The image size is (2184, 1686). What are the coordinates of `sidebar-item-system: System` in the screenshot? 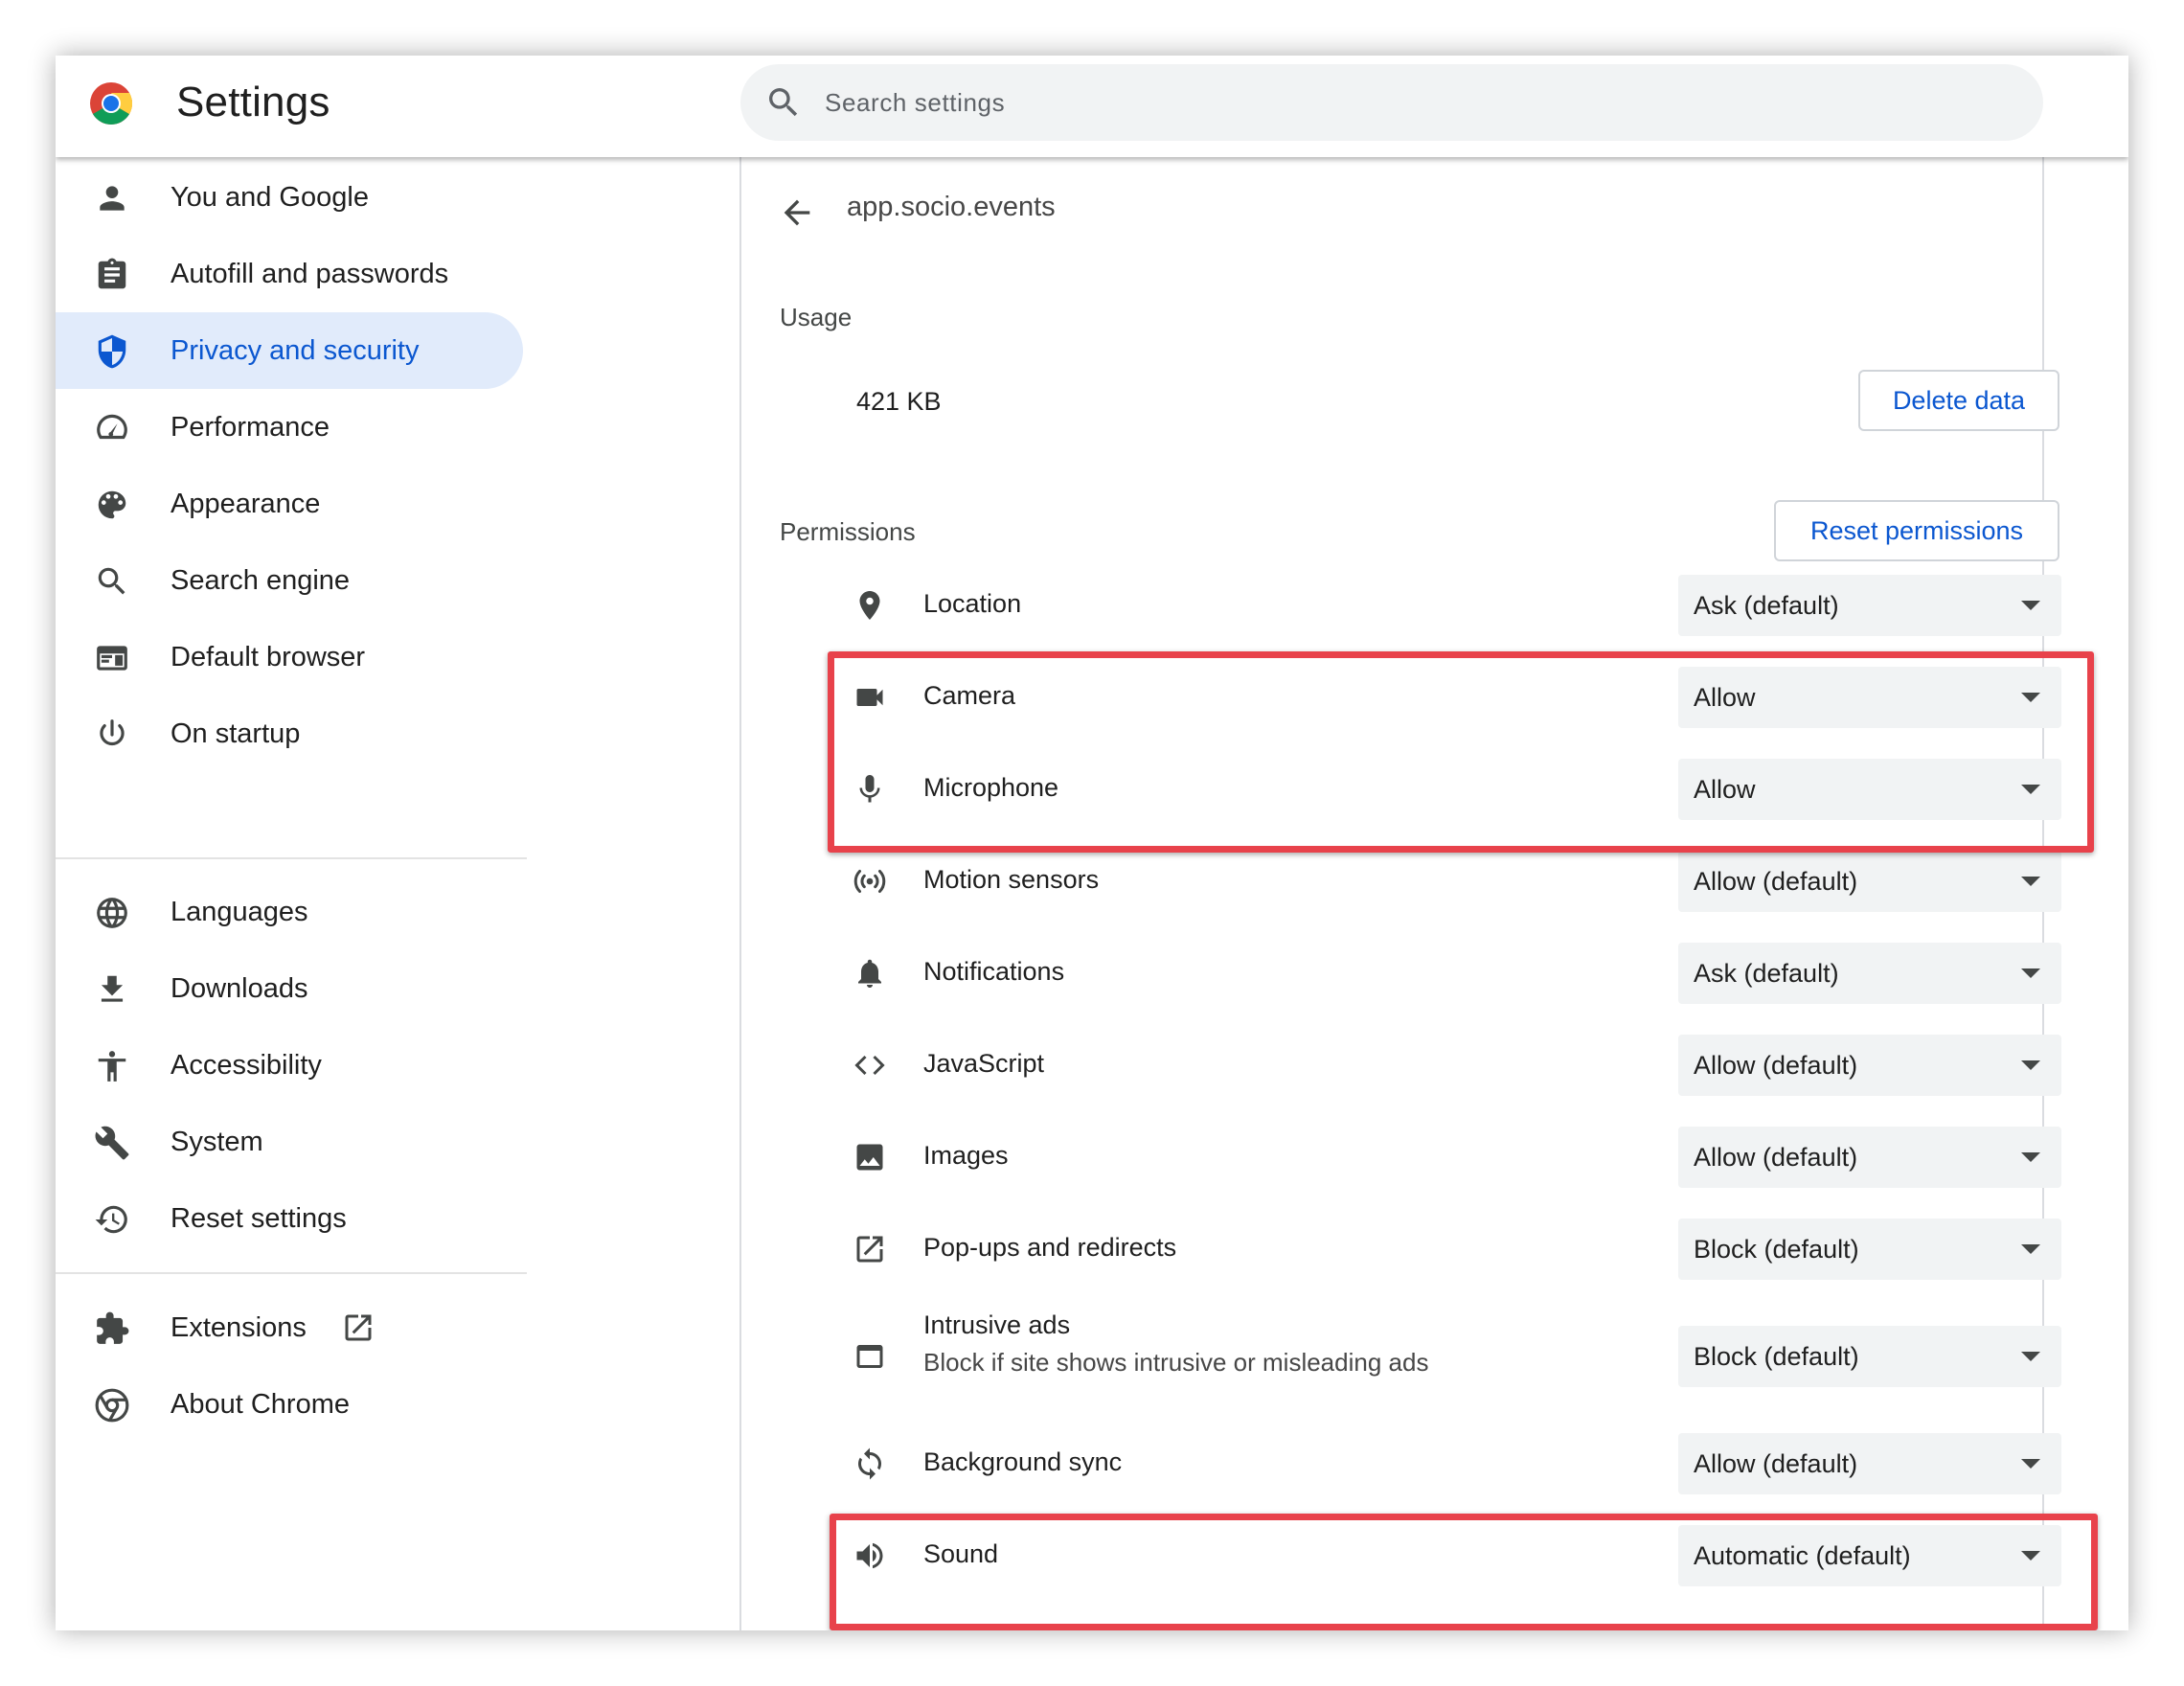 It's located at (289, 1142).